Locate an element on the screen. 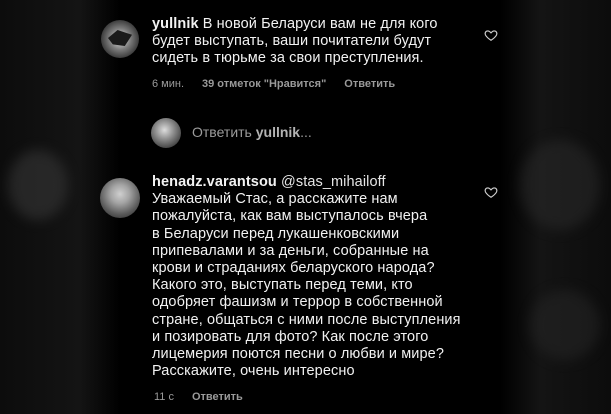 The height and width of the screenshot is (414, 611). background-blur-right-bottom is located at coordinates (565, 325).